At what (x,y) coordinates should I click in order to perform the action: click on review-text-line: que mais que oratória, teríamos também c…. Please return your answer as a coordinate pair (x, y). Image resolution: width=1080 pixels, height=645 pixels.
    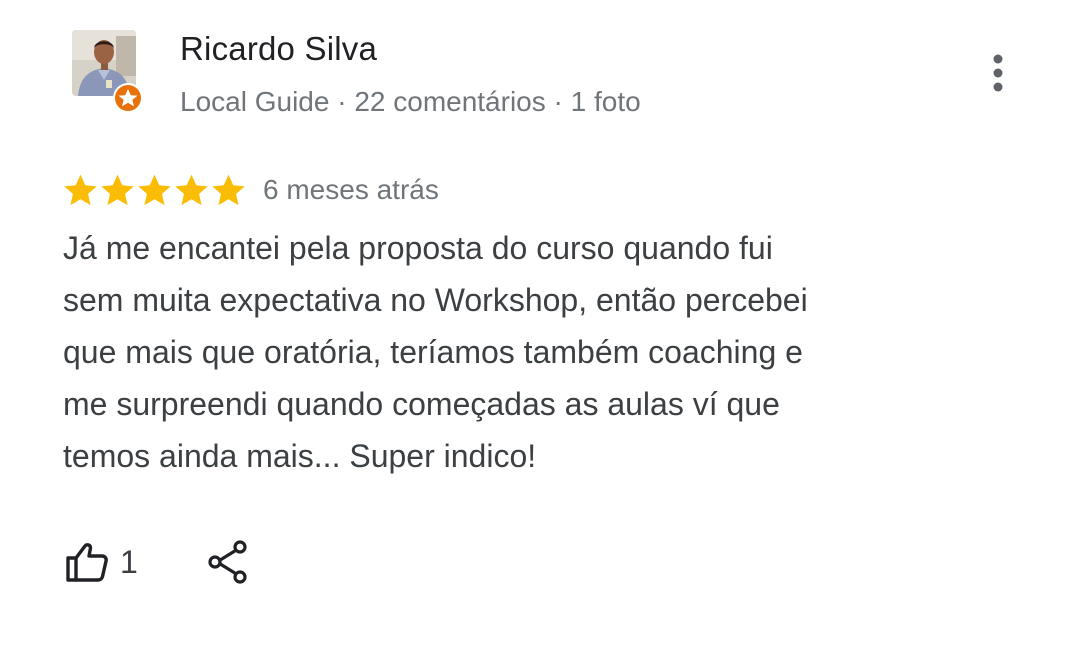
    Looking at the image, I should click on (433, 352).